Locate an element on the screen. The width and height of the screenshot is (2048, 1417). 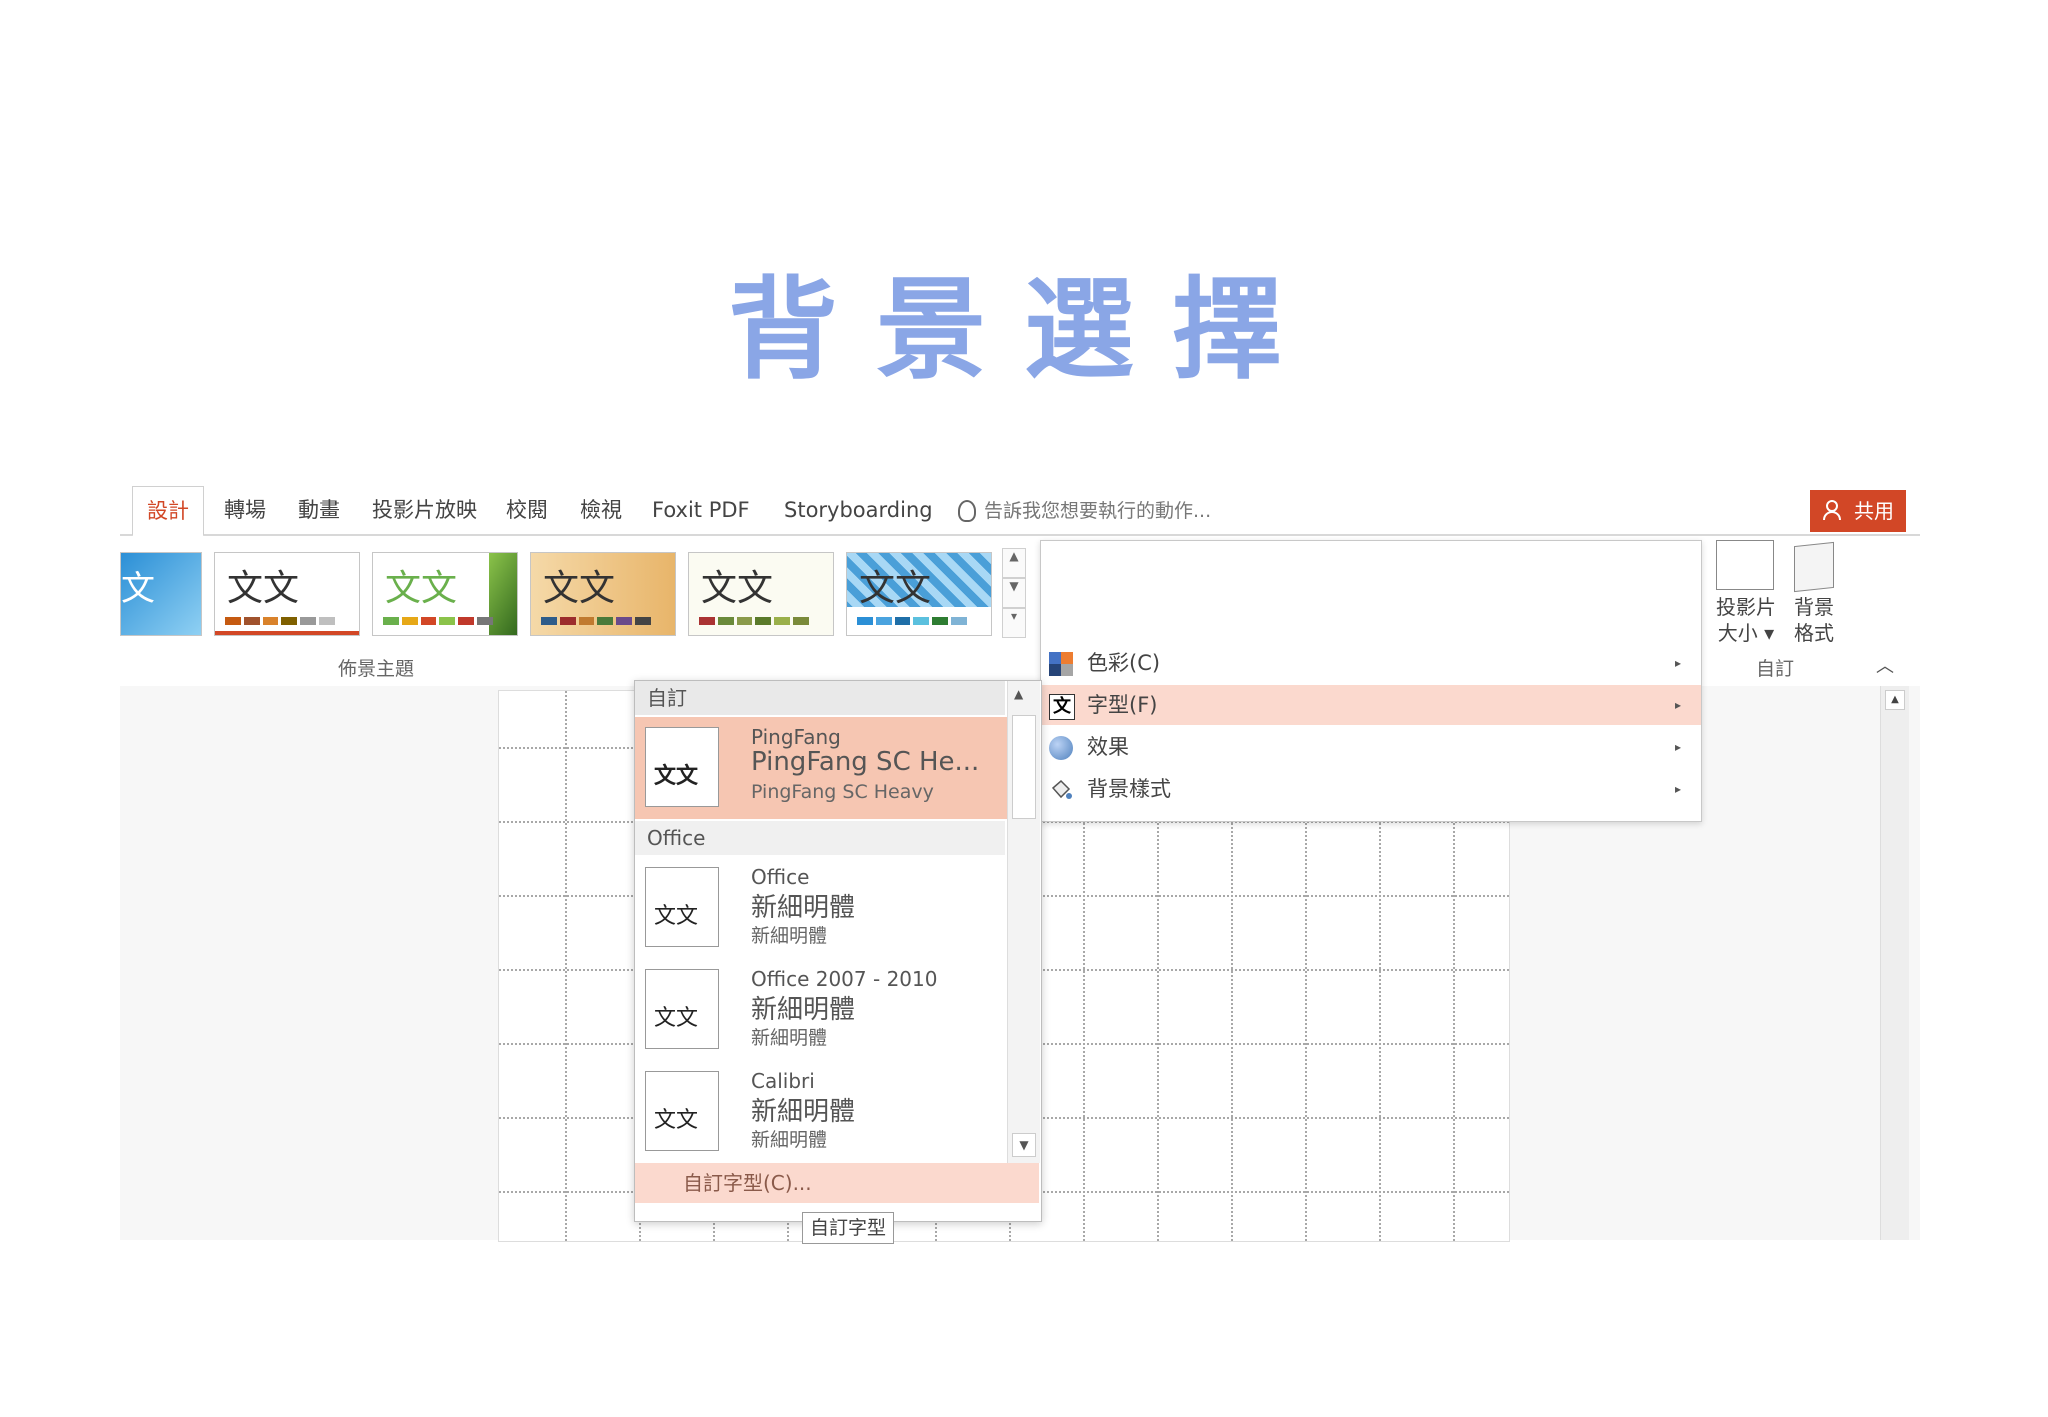
slide-size-icon is located at coordinates (1745, 565).